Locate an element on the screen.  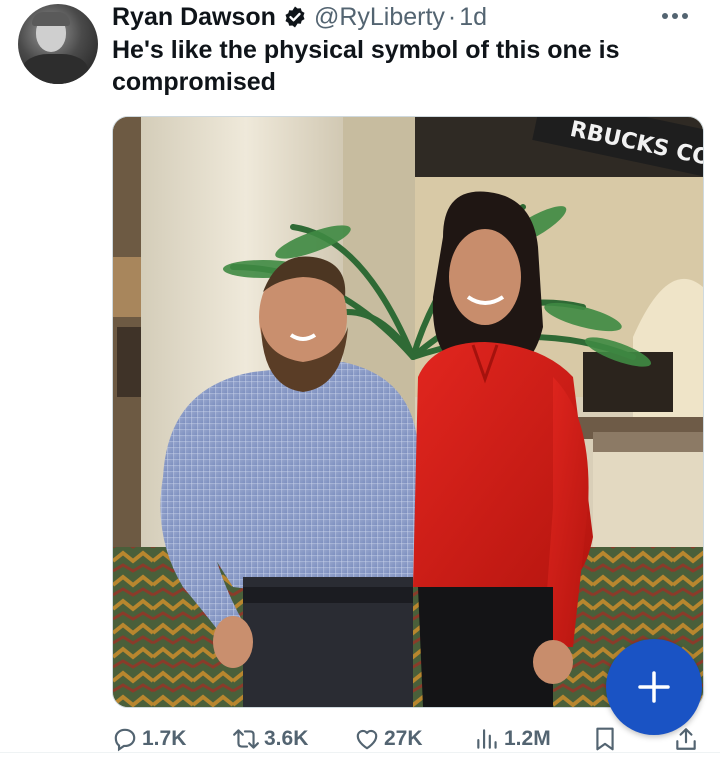
like-count: 27K is located at coordinates (403, 738).